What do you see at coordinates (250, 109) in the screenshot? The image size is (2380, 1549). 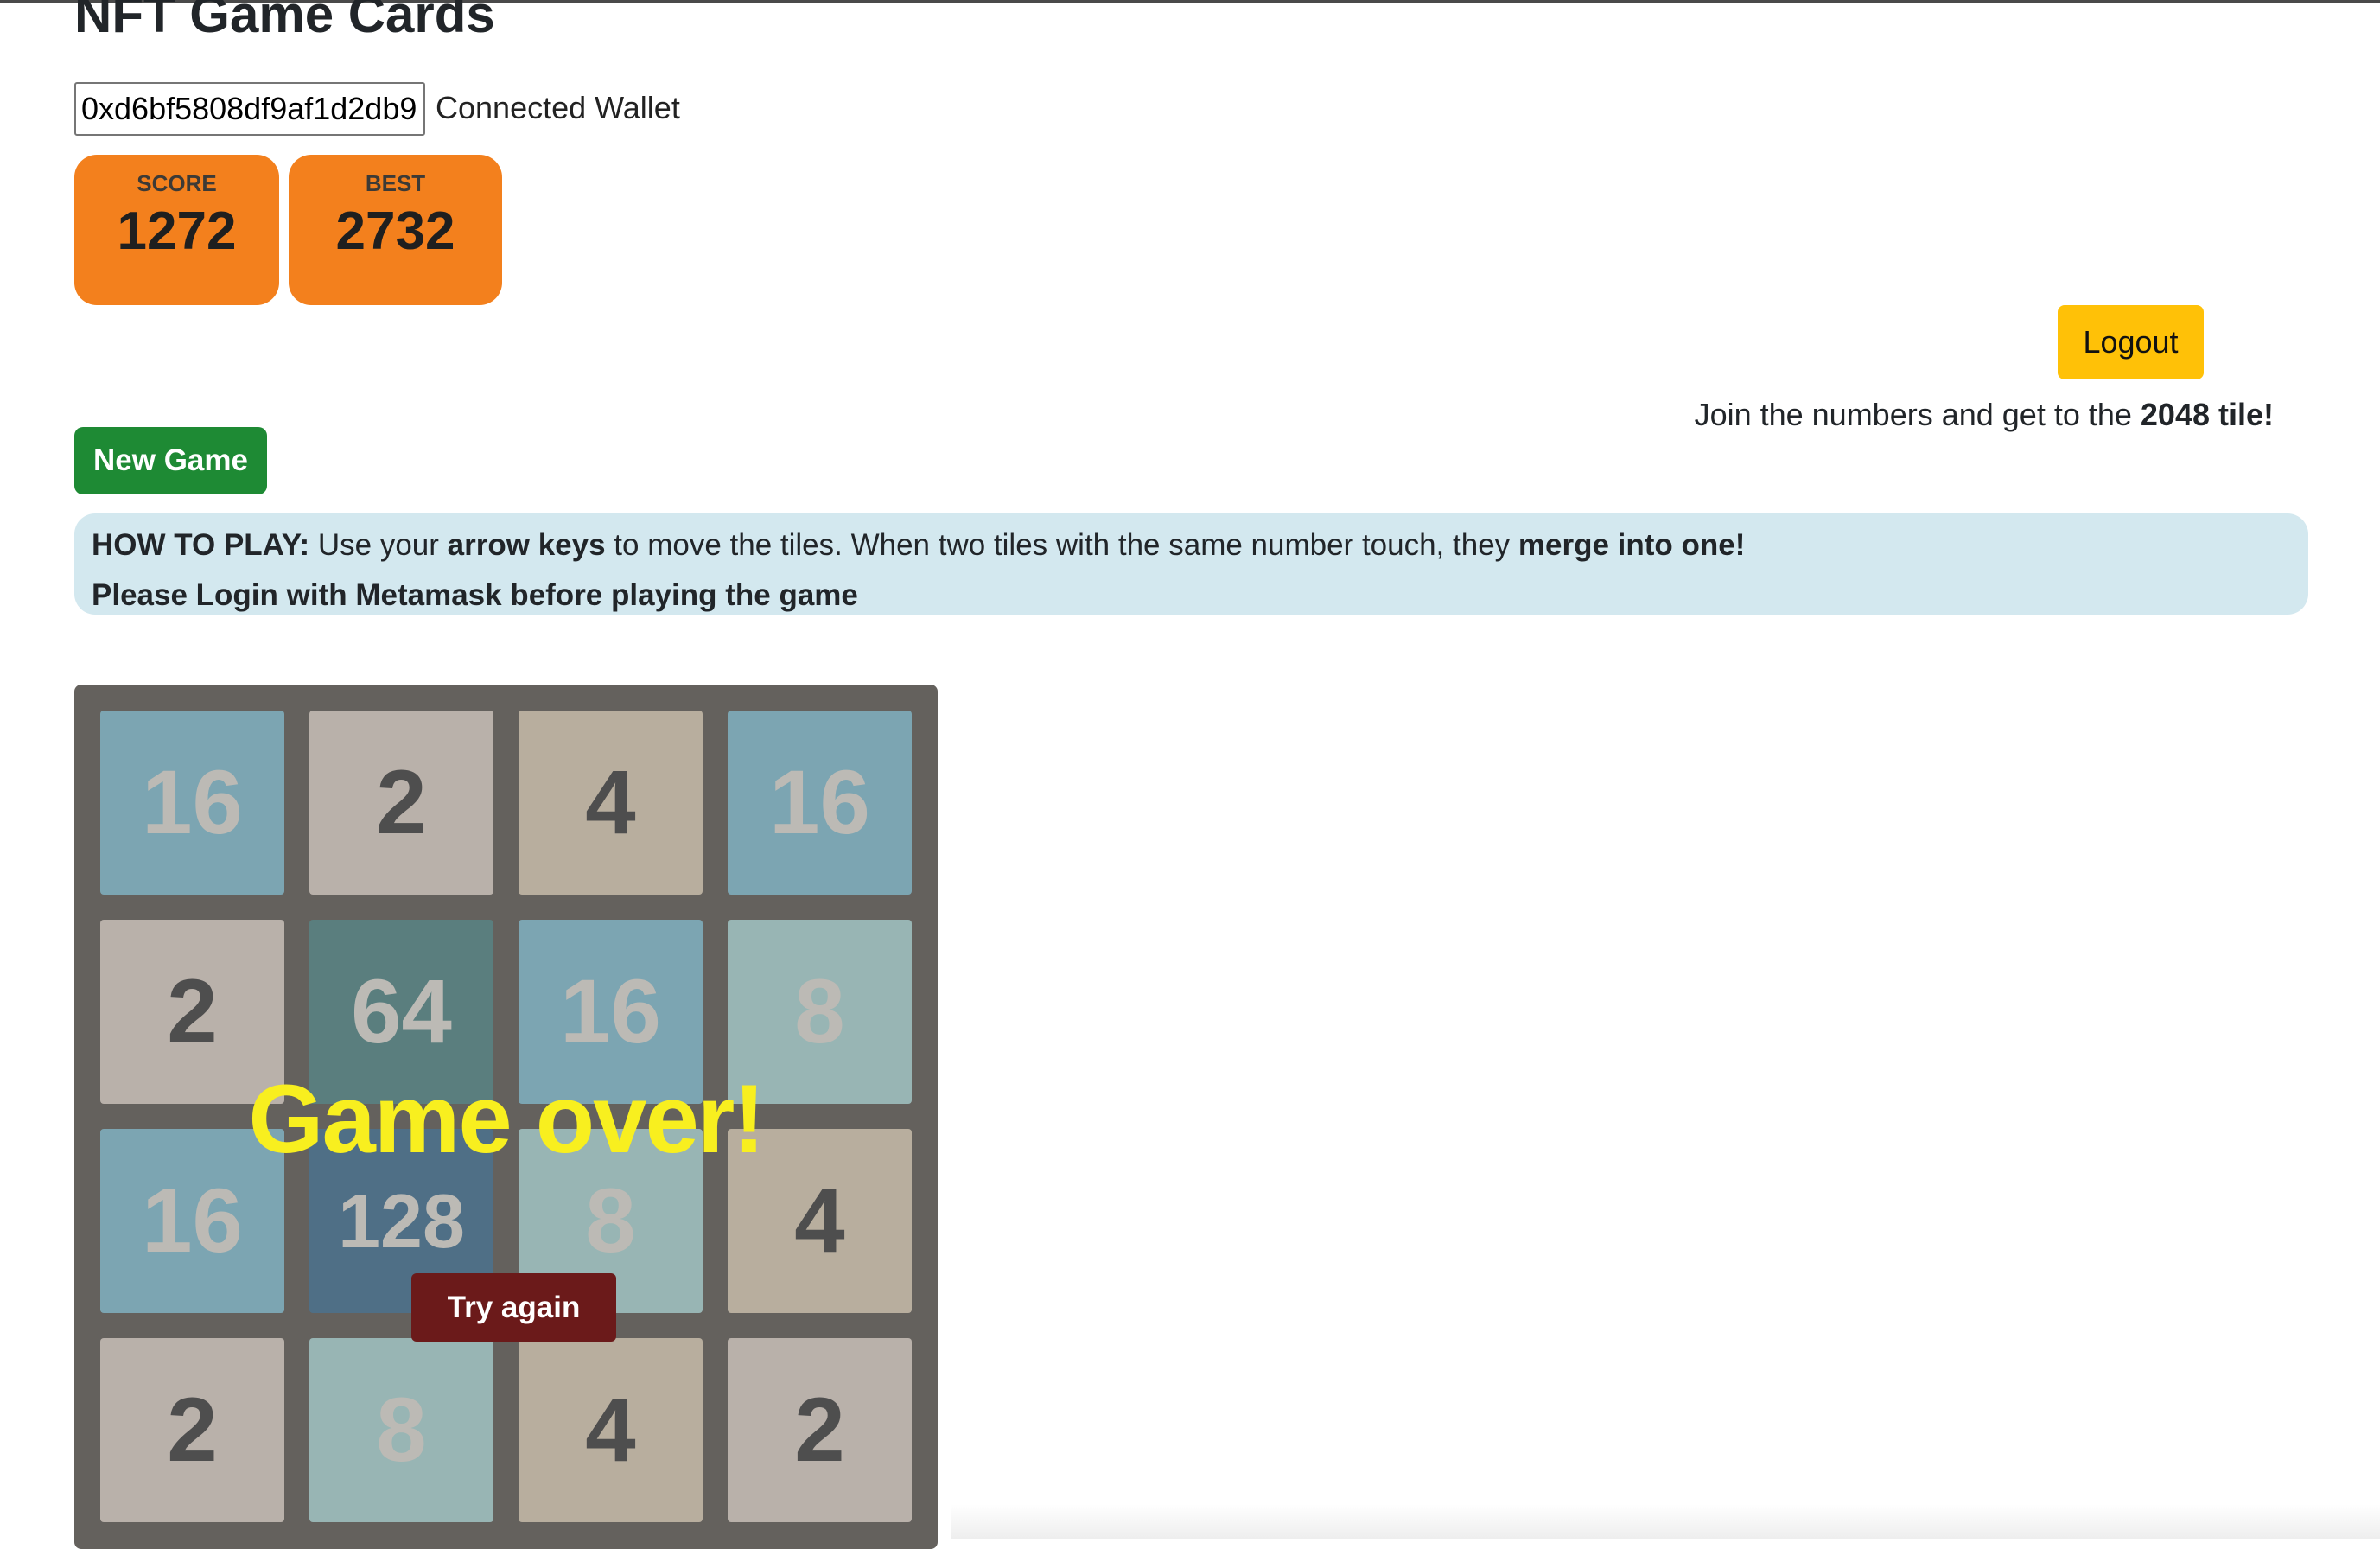 I see `wallet-address-input` at bounding box center [250, 109].